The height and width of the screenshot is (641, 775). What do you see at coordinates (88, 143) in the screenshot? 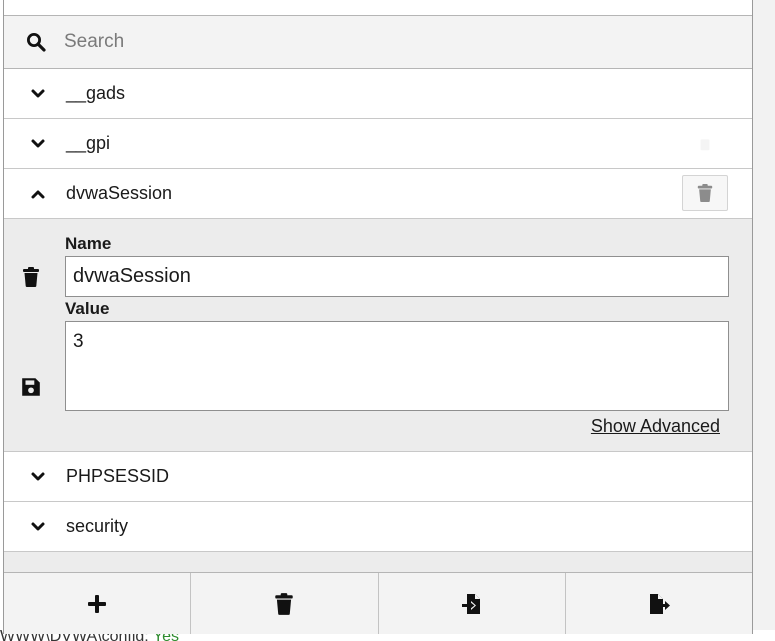
I see `cookie-name: __gpi` at bounding box center [88, 143].